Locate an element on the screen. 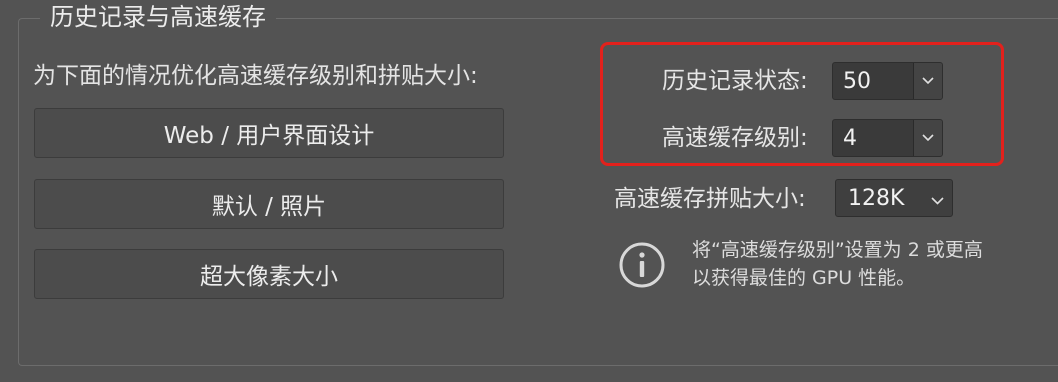 Image resolution: width=1058 pixels, height=382 pixels. optimize-label: 为下面的情况优化高速缓存级别和拼贴大小: is located at coordinates (255, 76).